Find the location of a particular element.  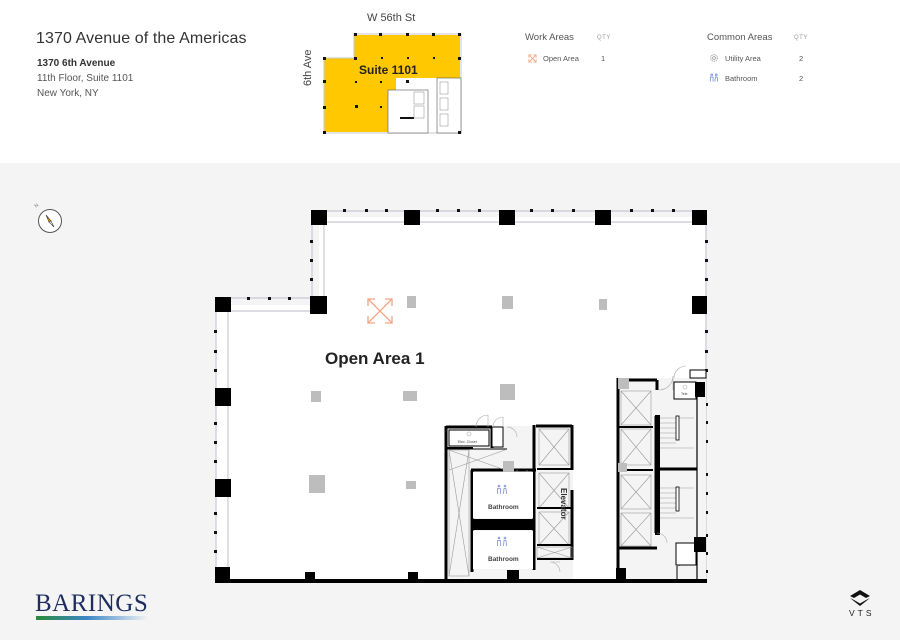

open-area-label: Open Area 1 is located at coordinates (375, 359).